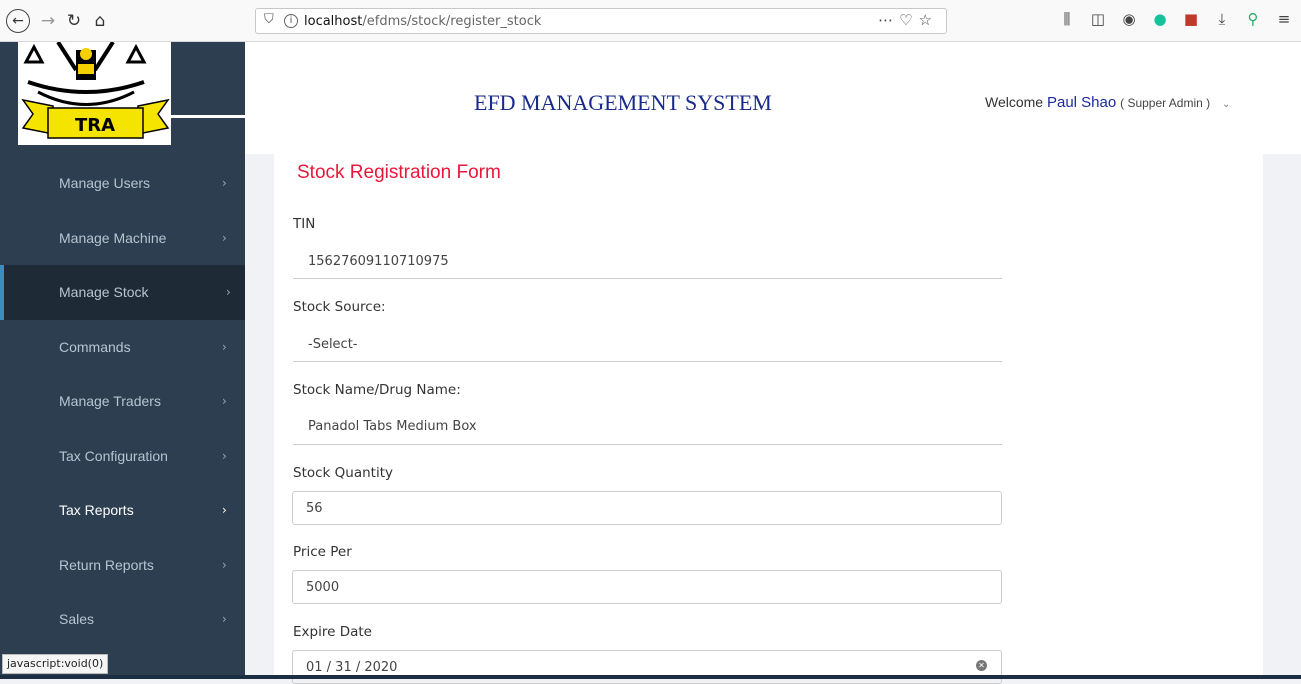 This screenshot has width=1301, height=684. I want to click on sidebar-item-tax-reports: Tax Reports ›, so click(122, 510).